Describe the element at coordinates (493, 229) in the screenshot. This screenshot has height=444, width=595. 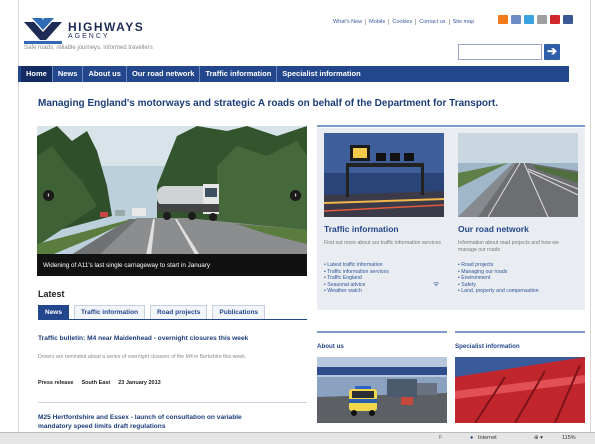
I see `panel-title-road-network: Our road network` at that location.